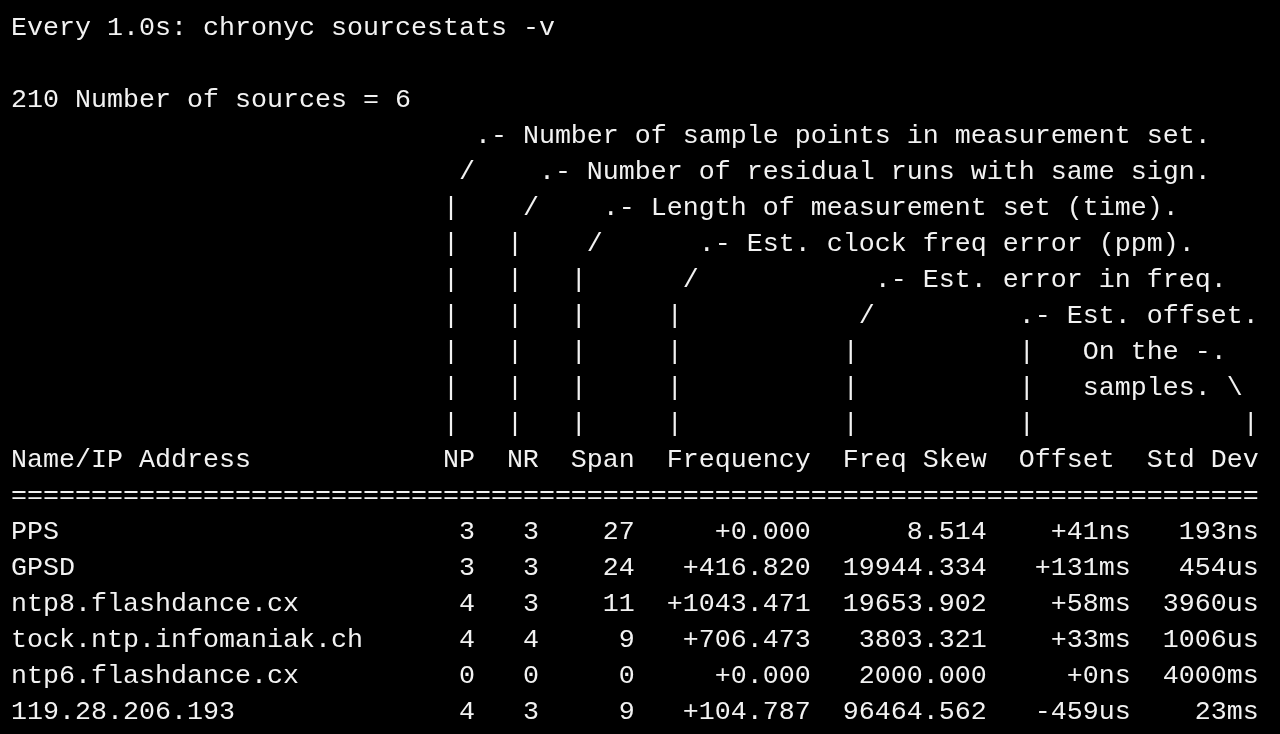 This screenshot has height=734, width=1280. Describe the element at coordinates (914, 712) in the screenshot. I see `table-cell-text: 96464.562` at that location.